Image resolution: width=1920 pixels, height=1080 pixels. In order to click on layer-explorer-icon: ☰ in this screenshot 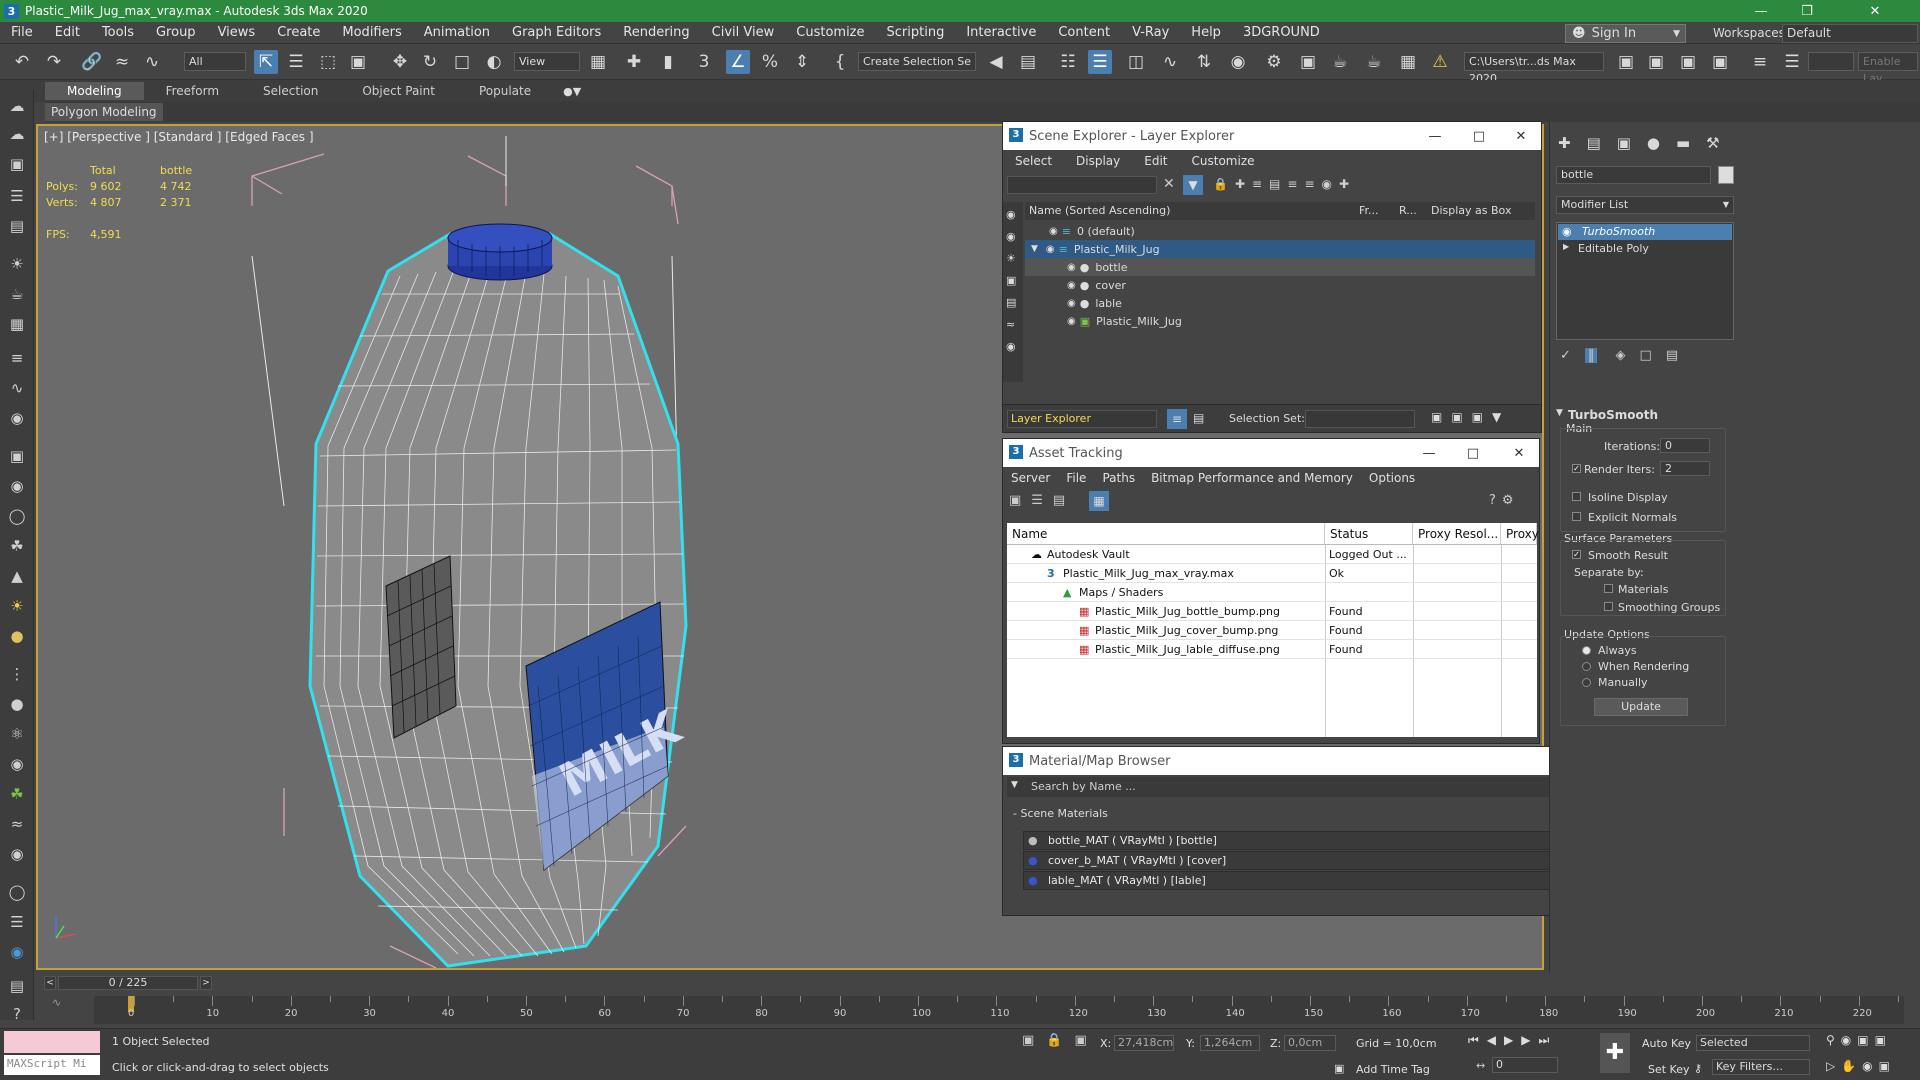, I will do `click(1100, 62)`.